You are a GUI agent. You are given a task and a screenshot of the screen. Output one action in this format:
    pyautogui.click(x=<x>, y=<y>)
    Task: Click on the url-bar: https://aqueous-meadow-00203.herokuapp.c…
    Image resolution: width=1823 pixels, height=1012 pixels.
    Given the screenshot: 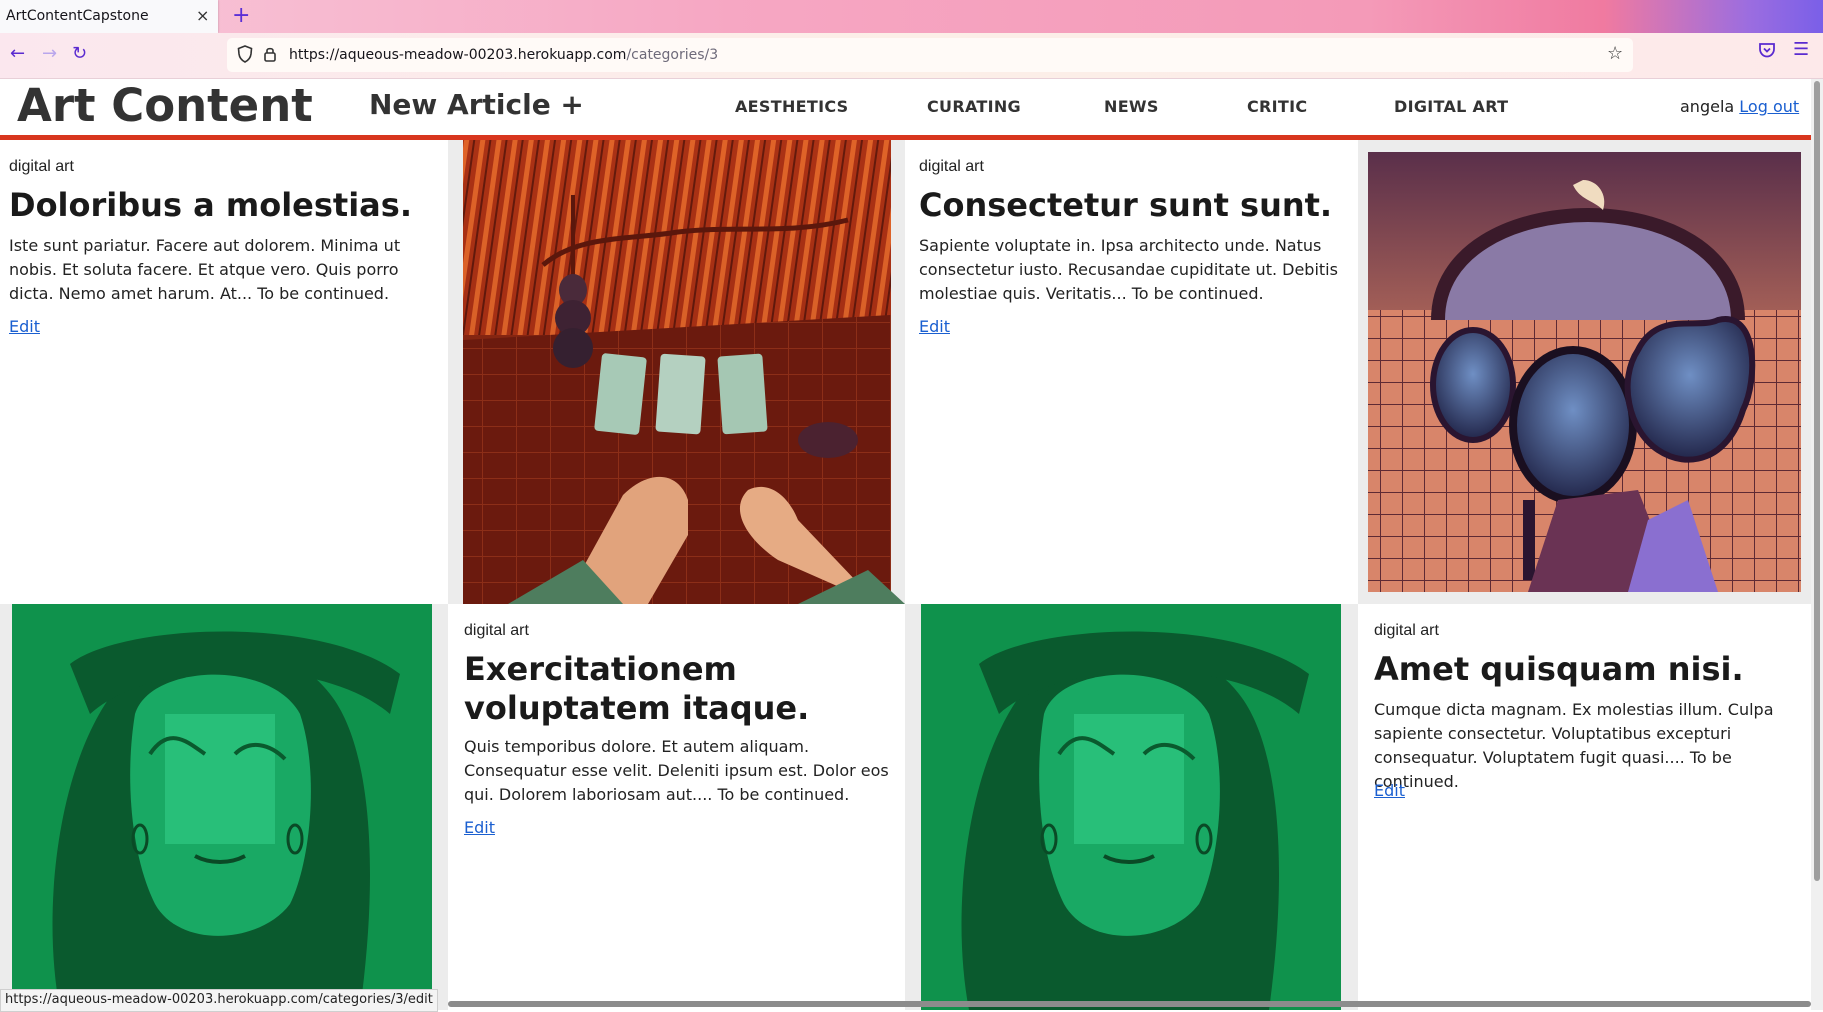 What is the action you would take?
    pyautogui.click(x=930, y=55)
    